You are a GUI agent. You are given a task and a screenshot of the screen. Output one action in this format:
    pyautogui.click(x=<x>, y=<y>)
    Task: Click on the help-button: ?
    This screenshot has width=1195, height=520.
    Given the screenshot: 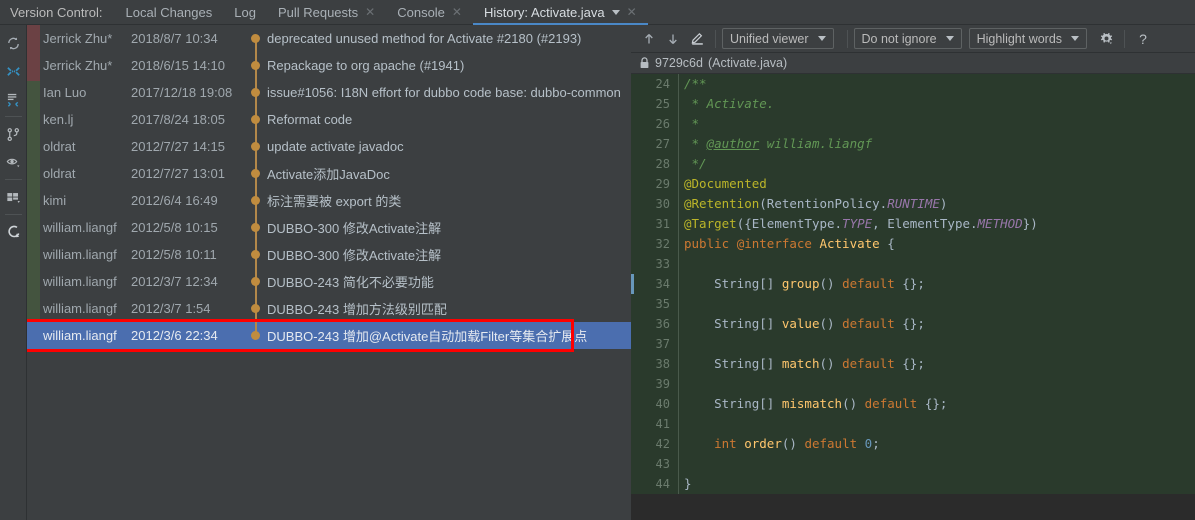 What is the action you would take?
    pyautogui.click(x=1143, y=39)
    